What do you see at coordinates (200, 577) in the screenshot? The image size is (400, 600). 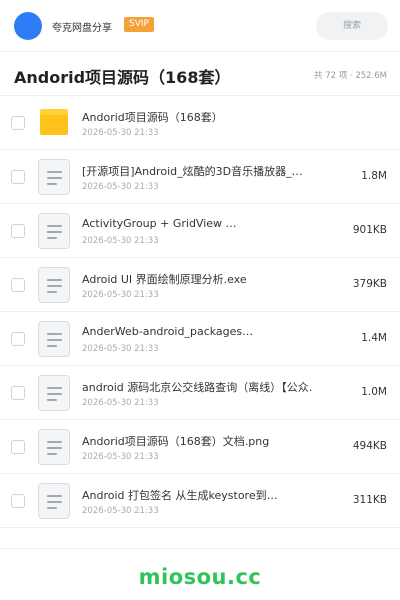 I see `watermark: miosou.cc` at bounding box center [200, 577].